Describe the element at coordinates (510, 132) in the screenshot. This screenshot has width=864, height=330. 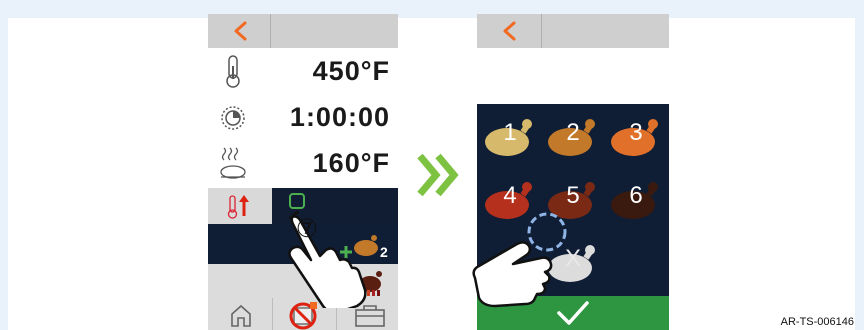
I see `doneness-label: 1` at that location.